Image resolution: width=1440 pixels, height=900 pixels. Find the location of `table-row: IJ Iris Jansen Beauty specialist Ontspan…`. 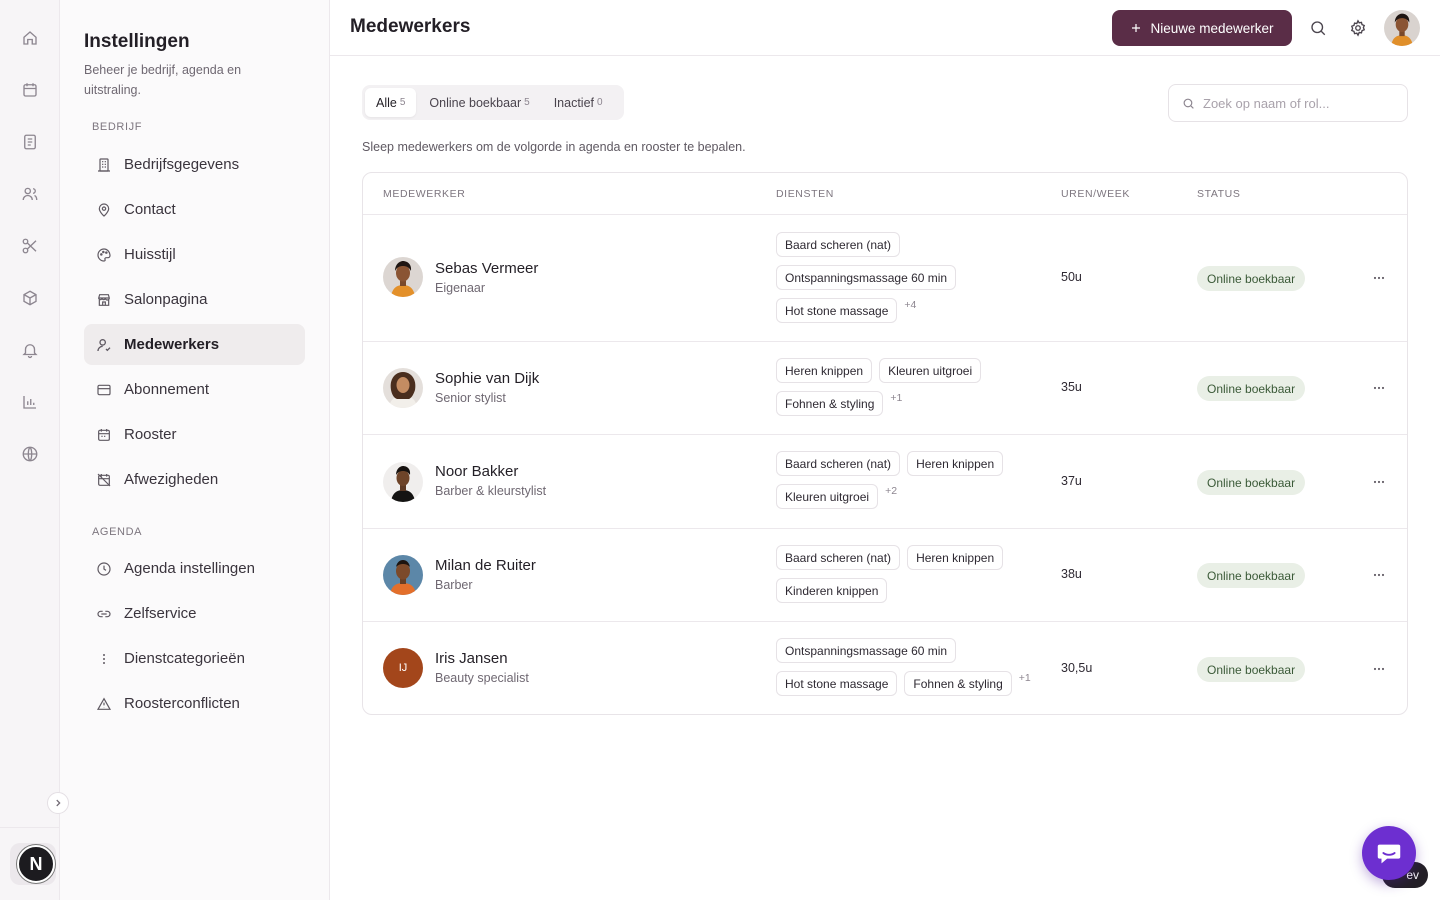

table-row: IJ Iris Jansen Beauty specialist Ontspan… is located at coordinates (885, 668).